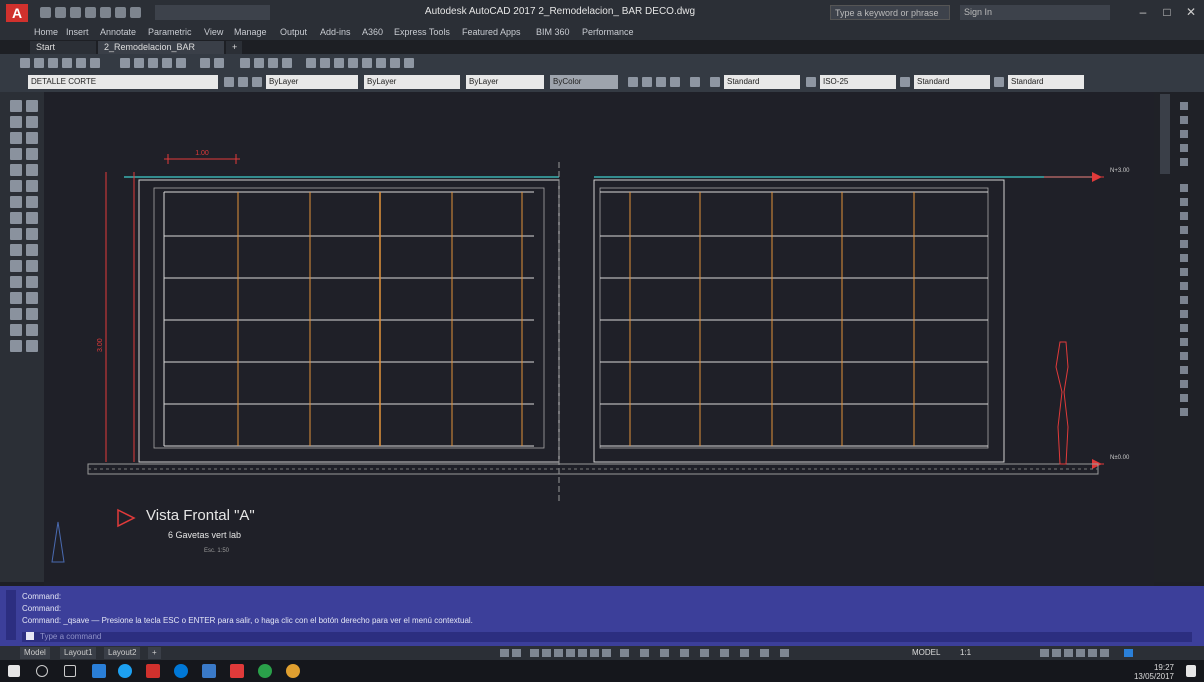  What do you see at coordinates (1128, 653) in the screenshot?
I see `customization-icon` at bounding box center [1128, 653].